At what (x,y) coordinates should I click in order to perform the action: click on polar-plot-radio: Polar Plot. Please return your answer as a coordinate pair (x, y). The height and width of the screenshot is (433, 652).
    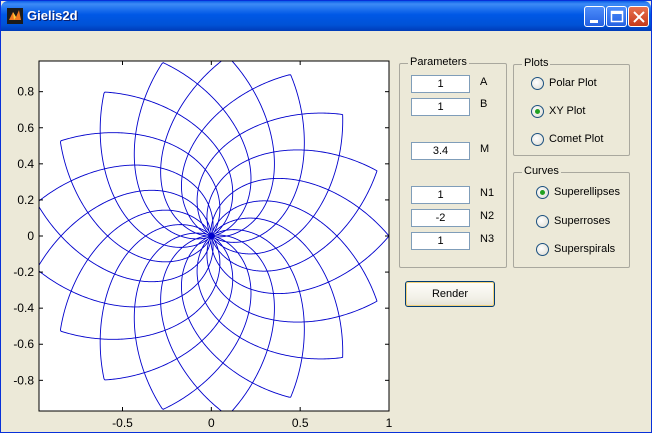
    Looking at the image, I should click on (564, 83).